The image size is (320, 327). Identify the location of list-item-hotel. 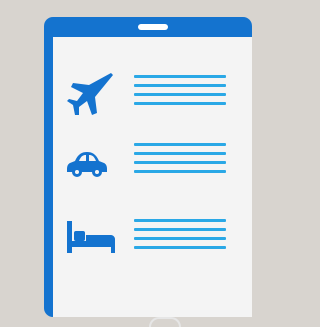
(152, 238).